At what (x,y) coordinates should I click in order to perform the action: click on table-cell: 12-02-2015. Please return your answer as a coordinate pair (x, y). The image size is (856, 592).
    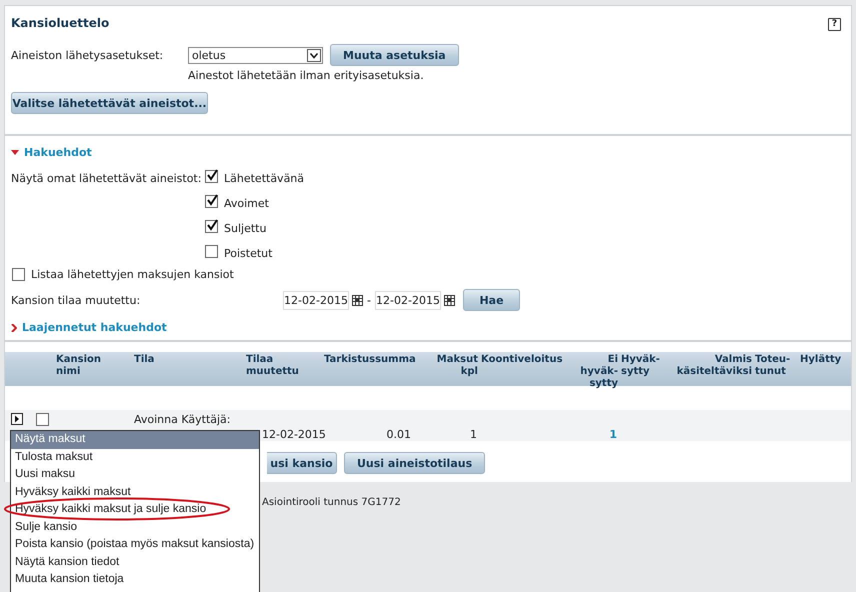
    Looking at the image, I should click on (294, 434).